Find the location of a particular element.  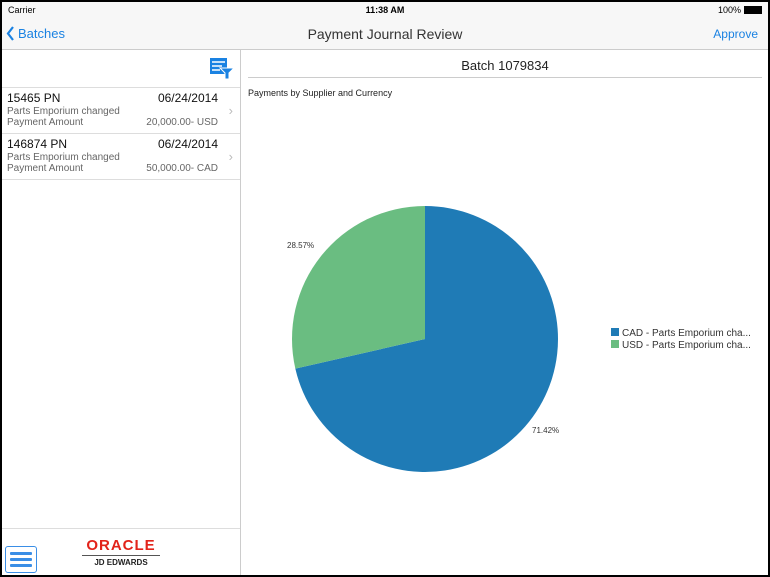

filter-icon is located at coordinates (222, 69).